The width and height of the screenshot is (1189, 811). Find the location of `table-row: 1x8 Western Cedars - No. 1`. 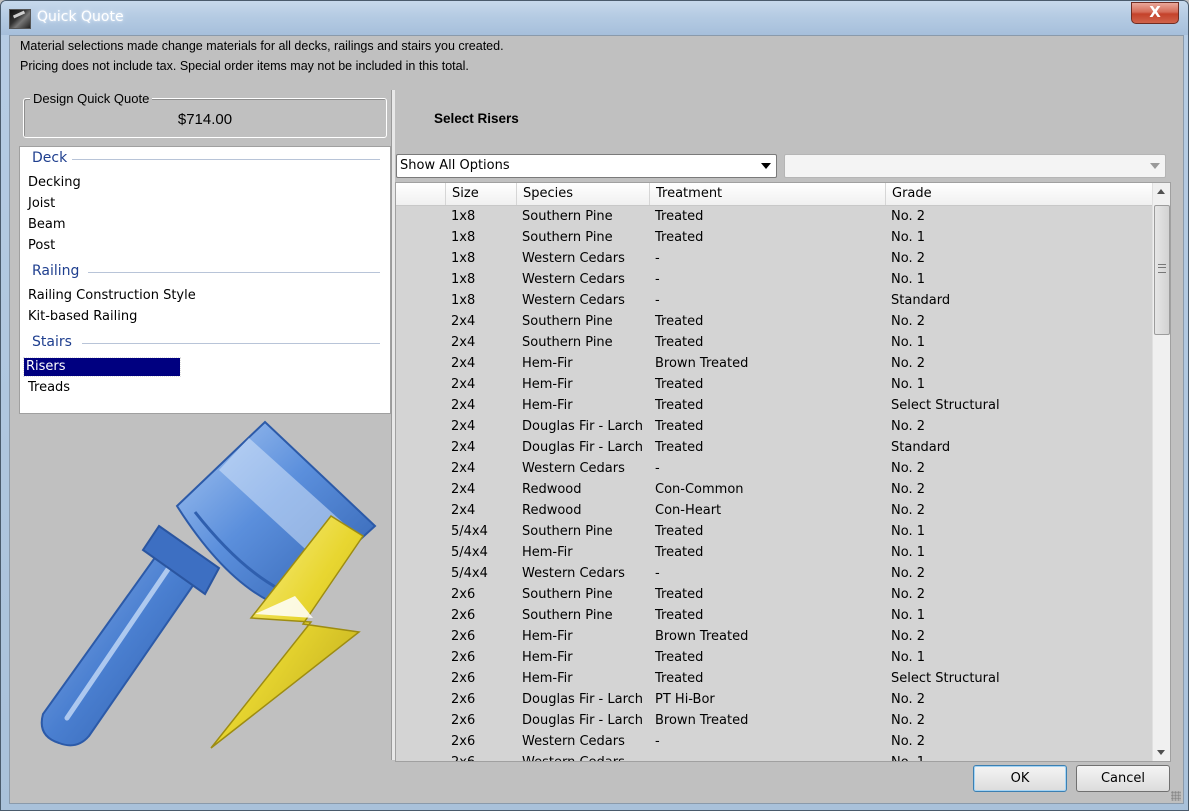

table-row: 1x8 Western Cedars - No. 1 is located at coordinates (774, 279).